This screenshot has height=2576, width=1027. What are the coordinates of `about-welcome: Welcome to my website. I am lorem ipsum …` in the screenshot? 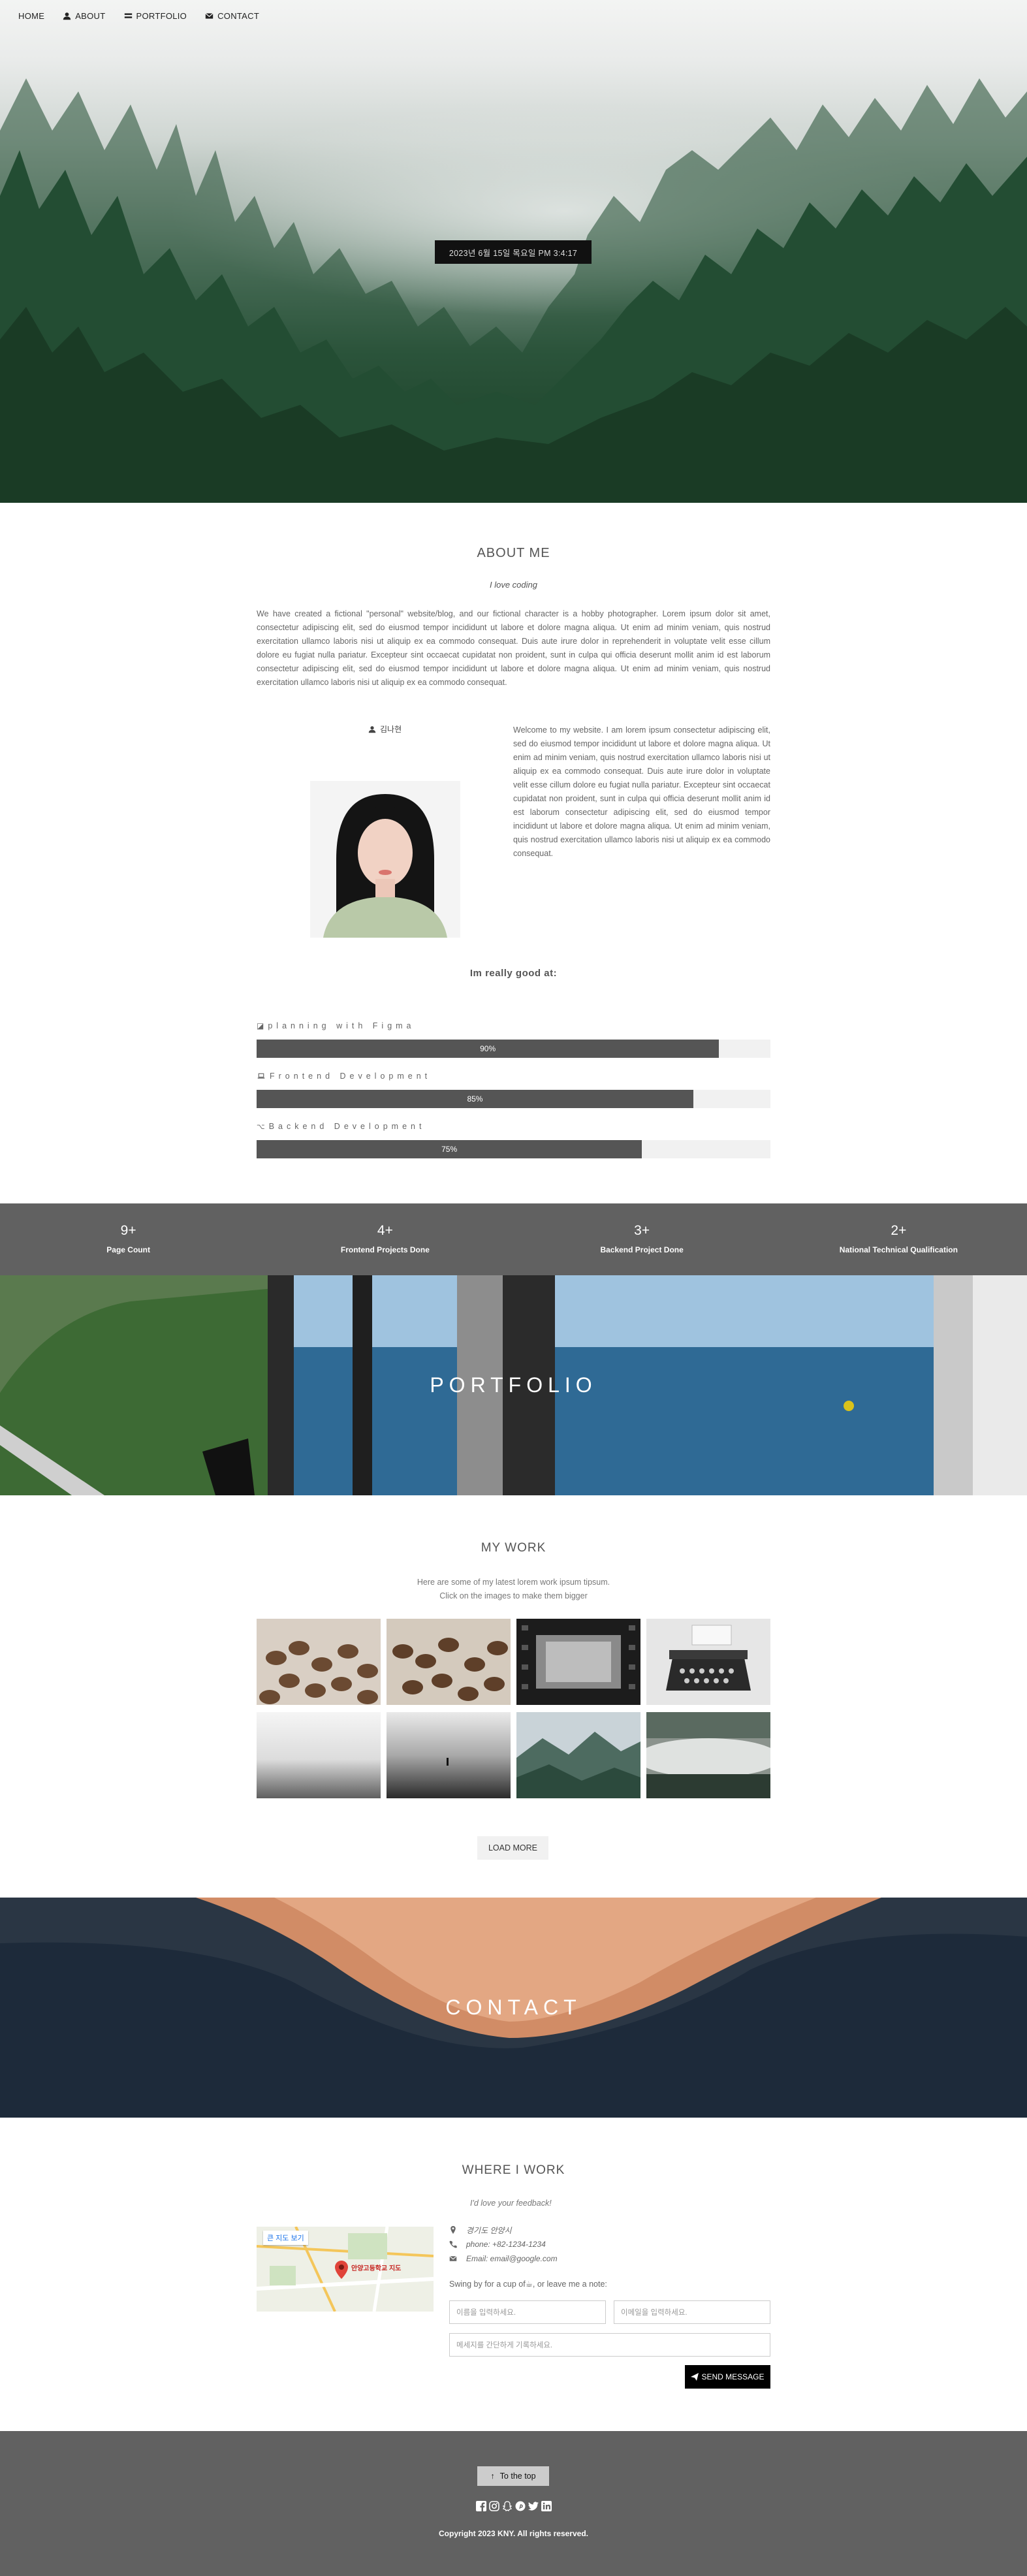 It's located at (642, 792).